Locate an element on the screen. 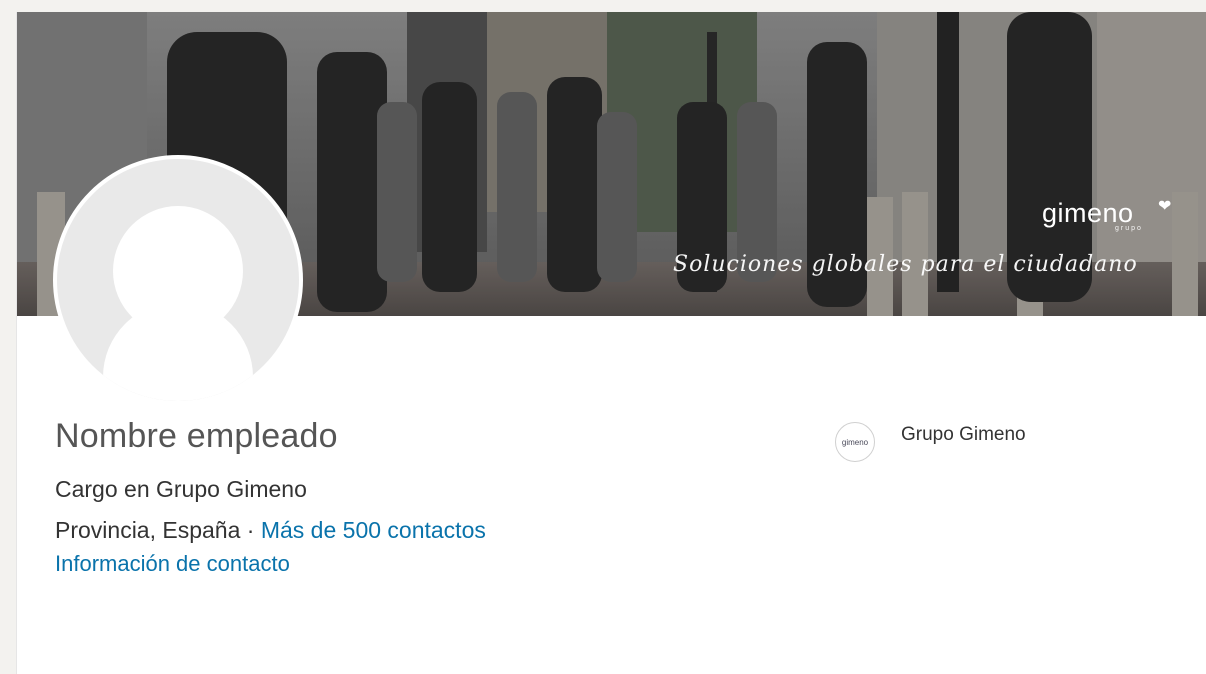 This screenshot has height=674, width=1206. company-logo: gimeno is located at coordinates (855, 442).